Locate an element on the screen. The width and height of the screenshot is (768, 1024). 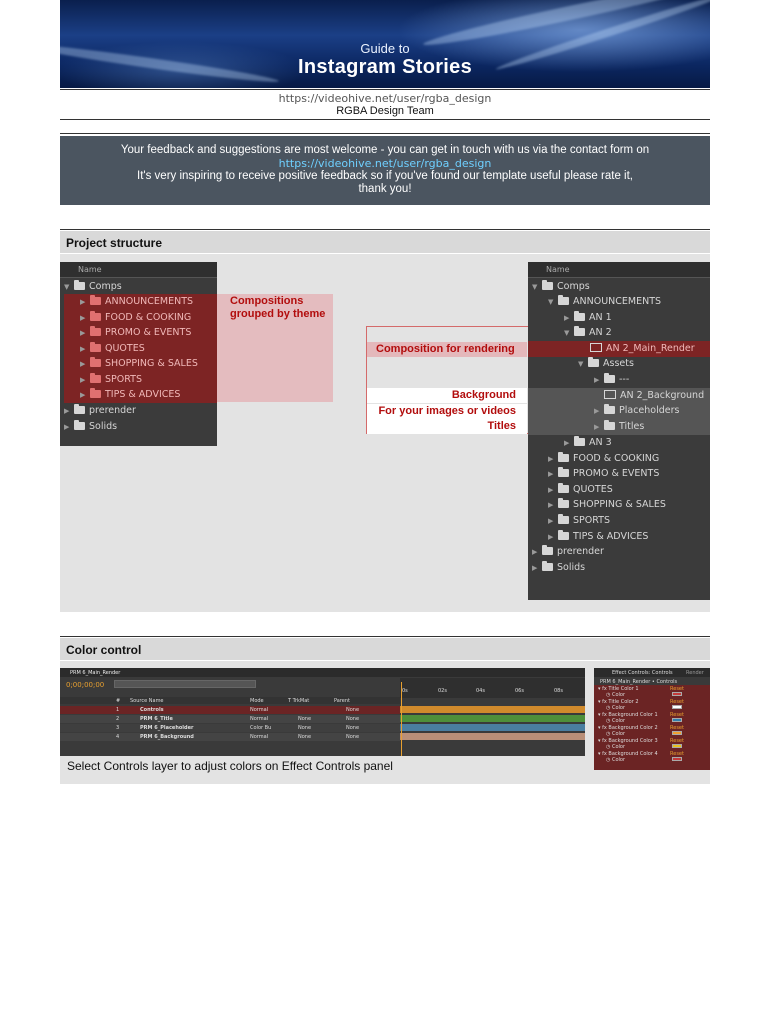
layer-name: PRM 6_Background is located at coordinates (167, 737).